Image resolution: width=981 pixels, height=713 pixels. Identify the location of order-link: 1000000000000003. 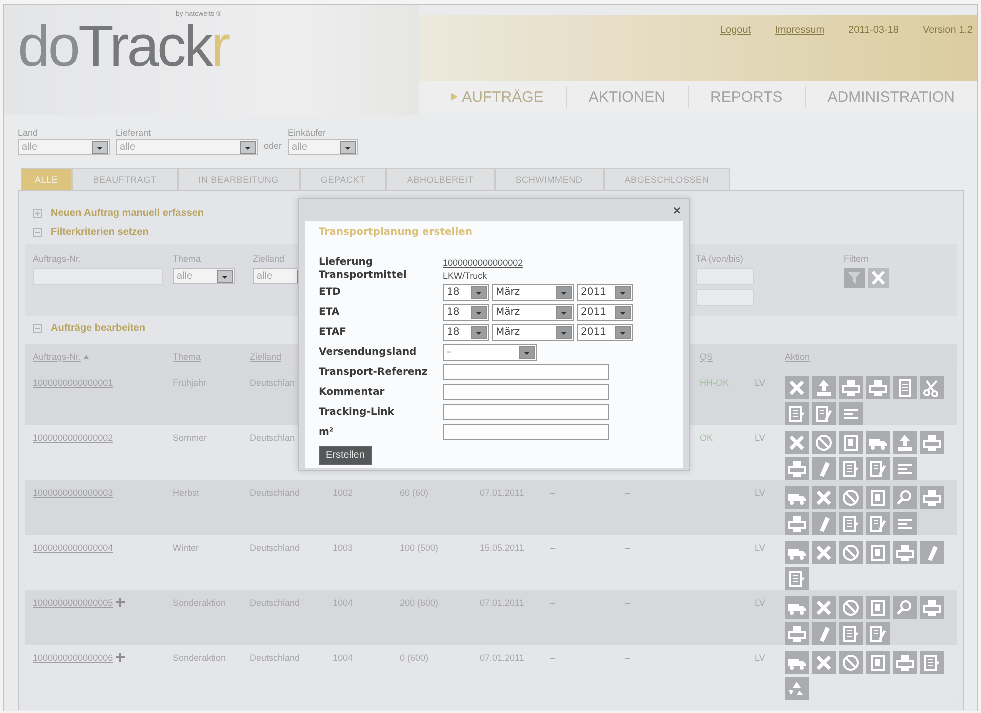
(73, 493).